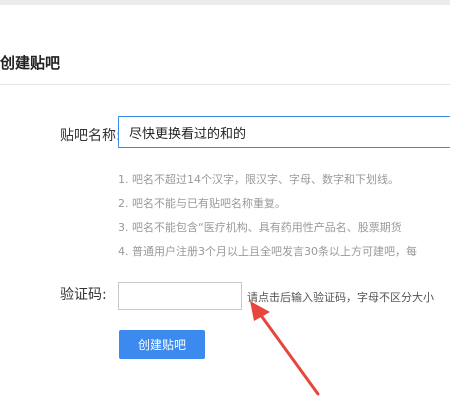 Image resolution: width=450 pixels, height=400 pixels. What do you see at coordinates (258, 179) in the screenshot?
I see `rule-item: 1. 吧名不超过14个汉字，限汉字、字母、数字和下划线。` at bounding box center [258, 179].